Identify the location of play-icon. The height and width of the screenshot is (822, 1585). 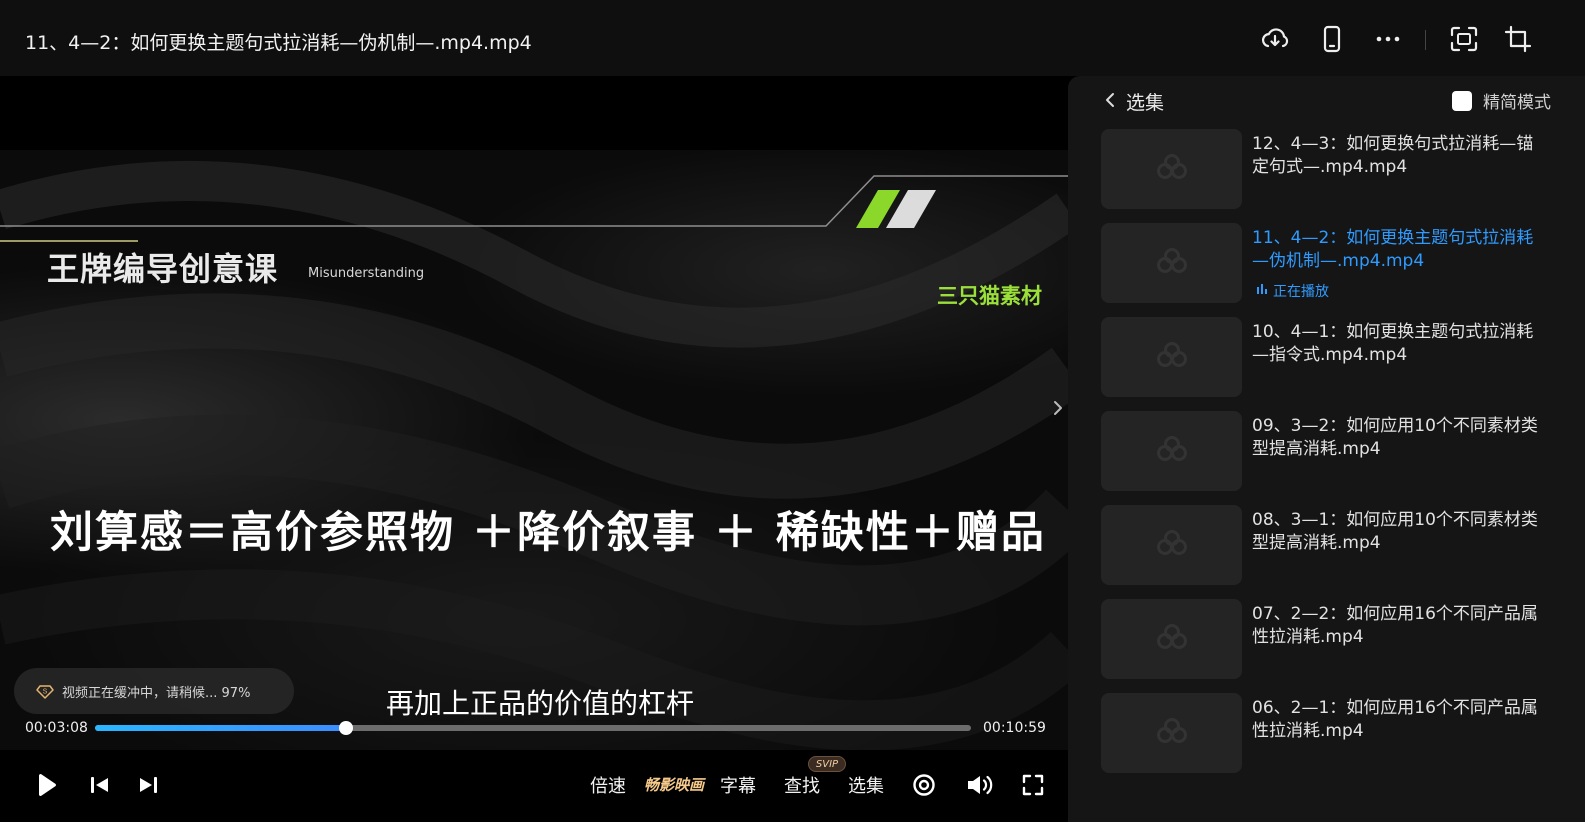
(46, 785).